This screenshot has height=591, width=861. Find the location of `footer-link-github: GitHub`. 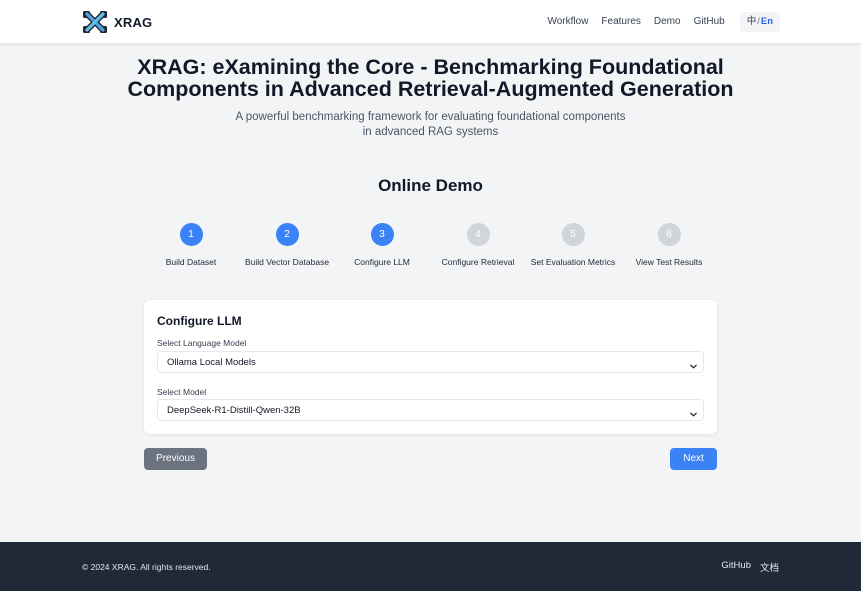

footer-link-github: GitHub is located at coordinates (736, 567).